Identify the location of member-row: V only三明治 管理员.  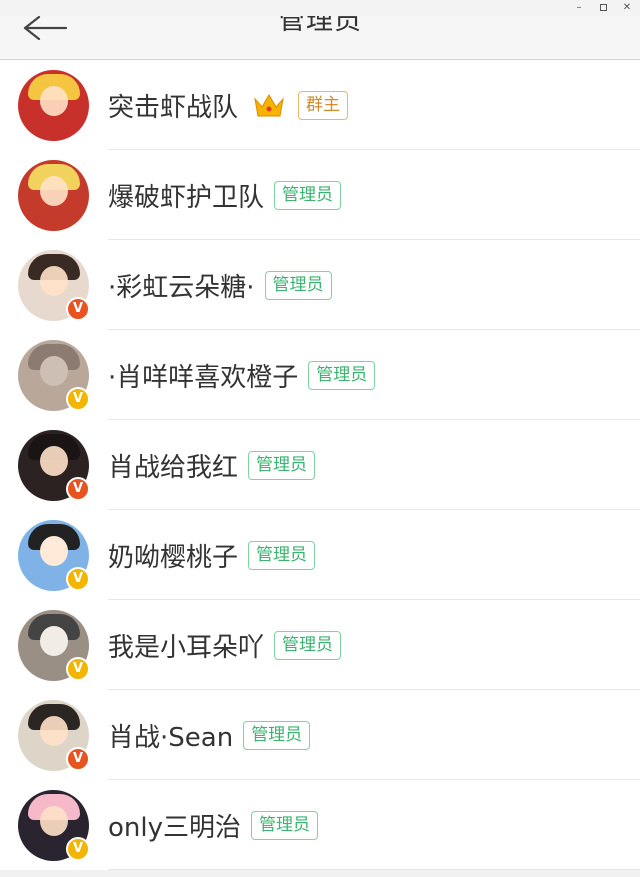
(320, 825).